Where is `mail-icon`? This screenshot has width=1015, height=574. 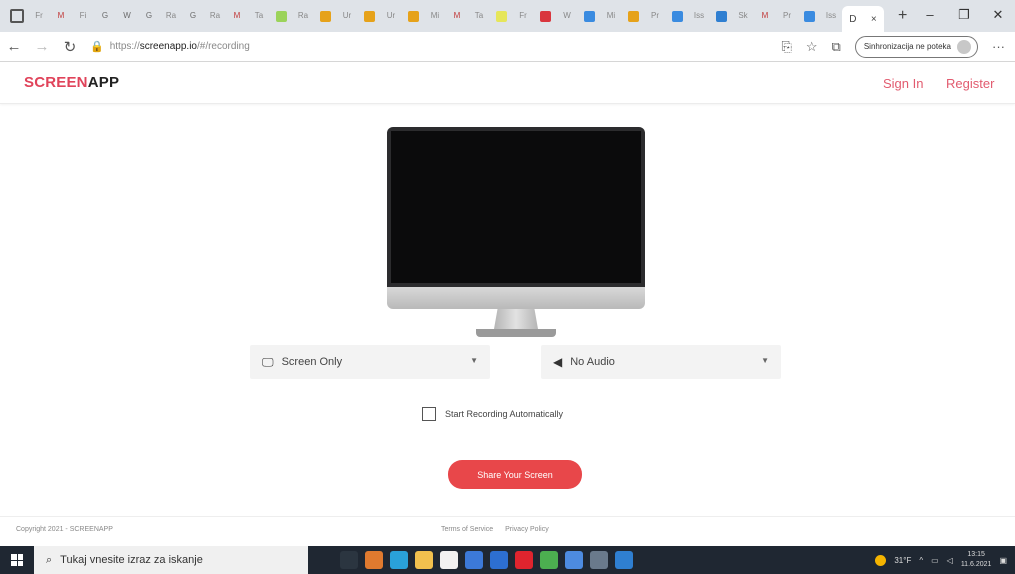
mail-icon is located at coordinates (499, 560).